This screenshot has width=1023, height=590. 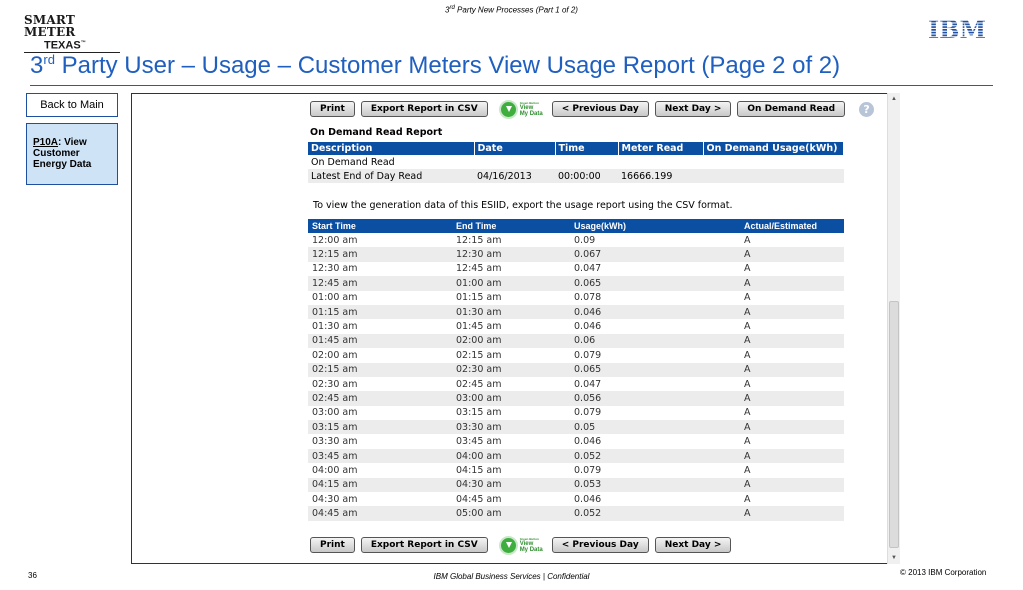 What do you see at coordinates (45, 142) in the screenshot?
I see `p10a-link: P10A` at bounding box center [45, 142].